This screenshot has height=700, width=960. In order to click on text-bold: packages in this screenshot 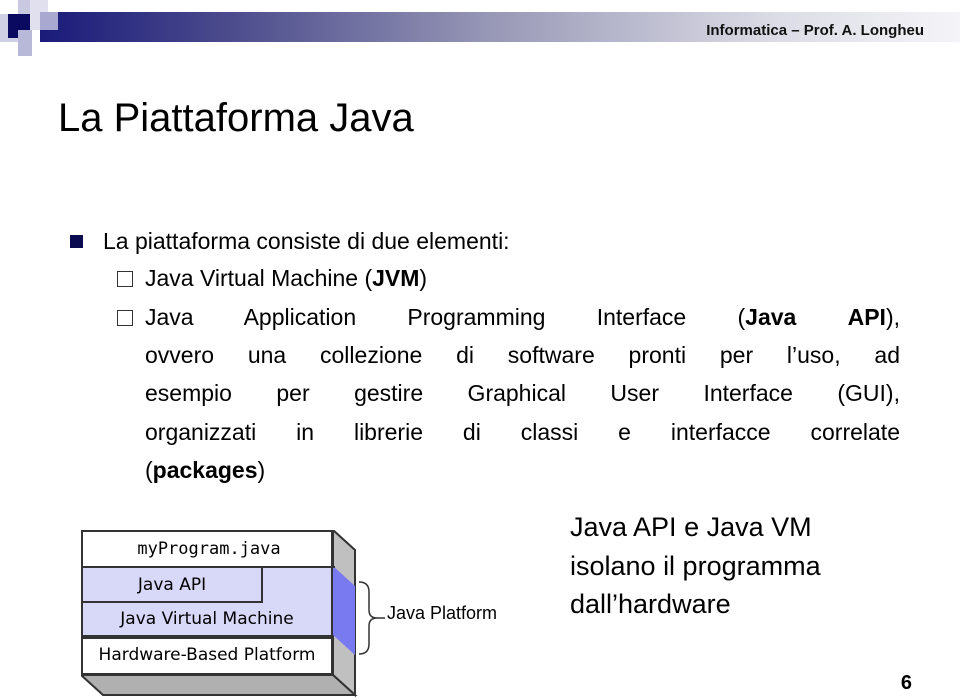, I will do `click(205, 470)`.